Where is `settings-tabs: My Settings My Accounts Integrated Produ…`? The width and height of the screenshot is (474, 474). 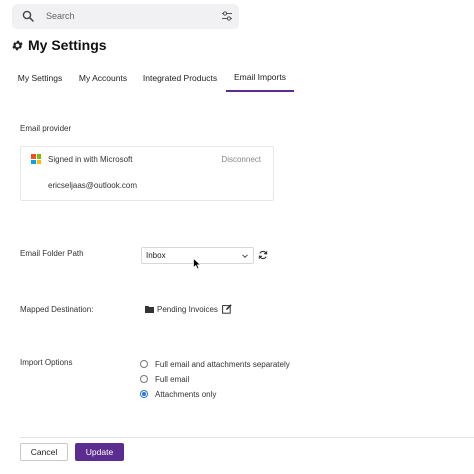 settings-tabs: My Settings My Accounts Integrated Produ… is located at coordinates (237, 78).